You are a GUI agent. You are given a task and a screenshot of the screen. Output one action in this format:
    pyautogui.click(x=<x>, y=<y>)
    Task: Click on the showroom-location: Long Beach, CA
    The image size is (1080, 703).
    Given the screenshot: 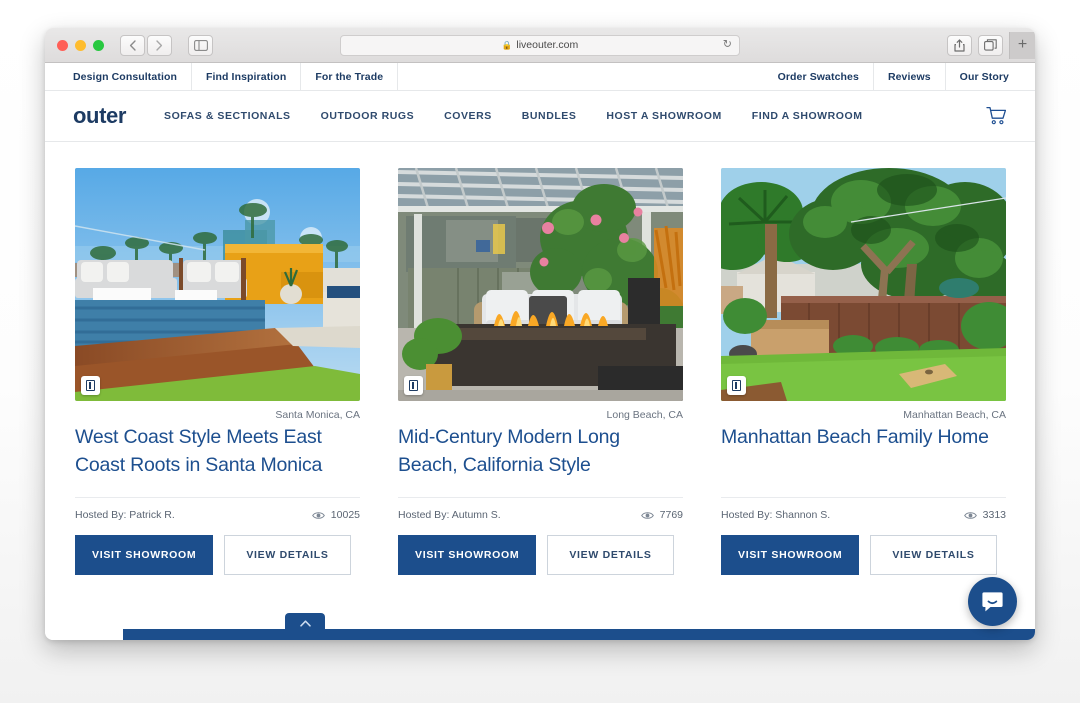 What is the action you would take?
    pyautogui.click(x=644, y=415)
    